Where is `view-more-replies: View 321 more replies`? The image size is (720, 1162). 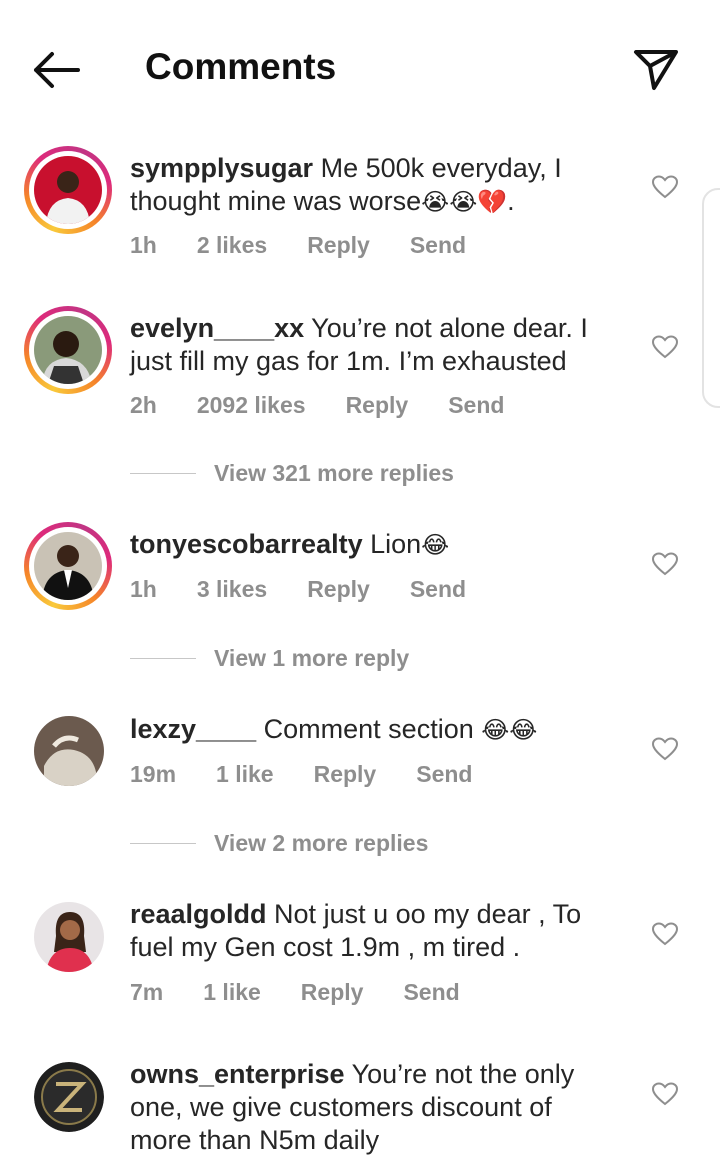
view-more-replies: View 321 more replies is located at coordinates (292, 473).